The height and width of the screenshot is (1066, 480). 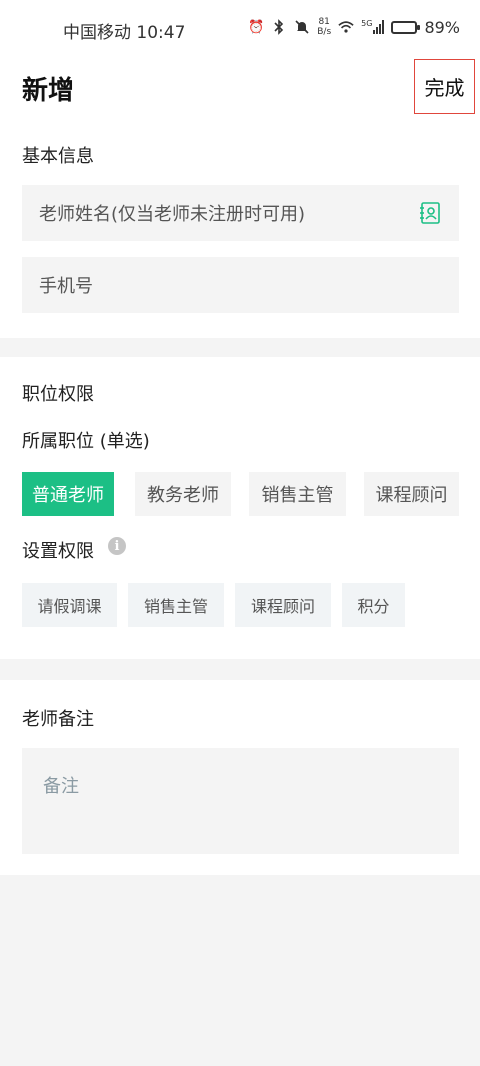 What do you see at coordinates (172, 214) in the screenshot?
I see `teacher-name-placeholder: 老师姓名(仅当老师未注册时可用)` at bounding box center [172, 214].